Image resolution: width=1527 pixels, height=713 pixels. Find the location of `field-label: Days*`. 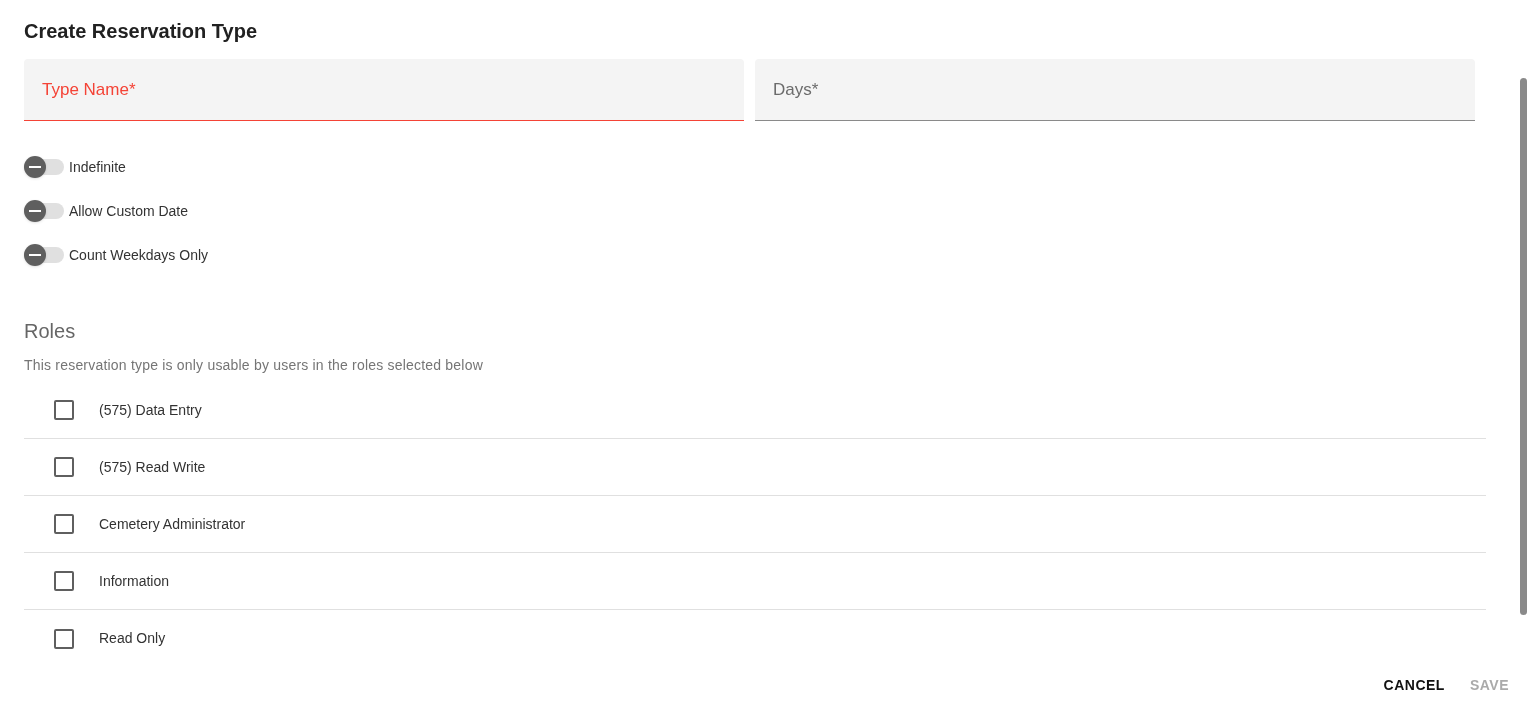

field-label: Days* is located at coordinates (796, 89).